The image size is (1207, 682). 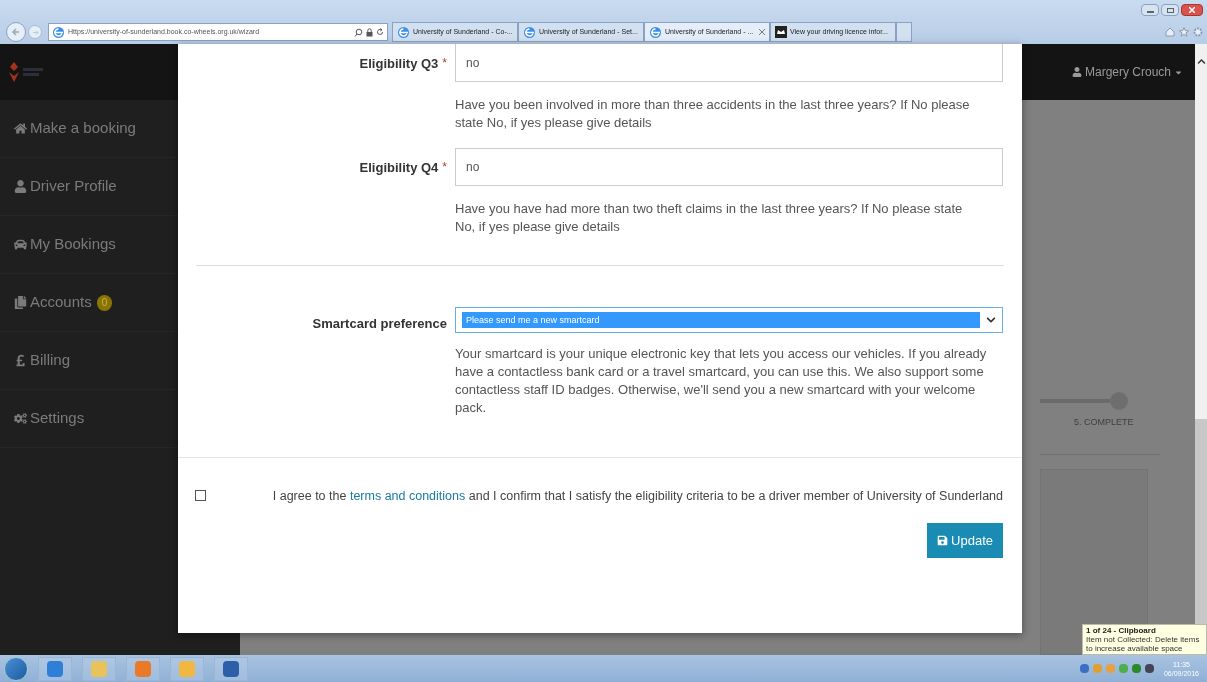 I want to click on pound-icon, so click(x=20, y=360).